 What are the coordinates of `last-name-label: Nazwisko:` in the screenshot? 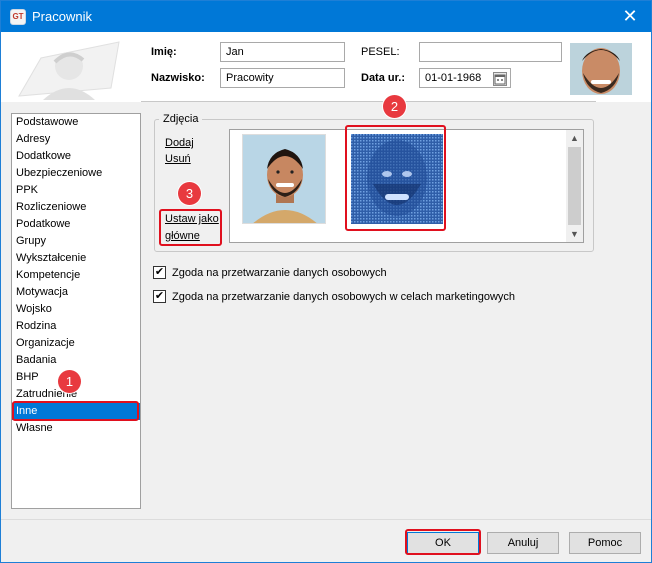 It's located at (178, 78).